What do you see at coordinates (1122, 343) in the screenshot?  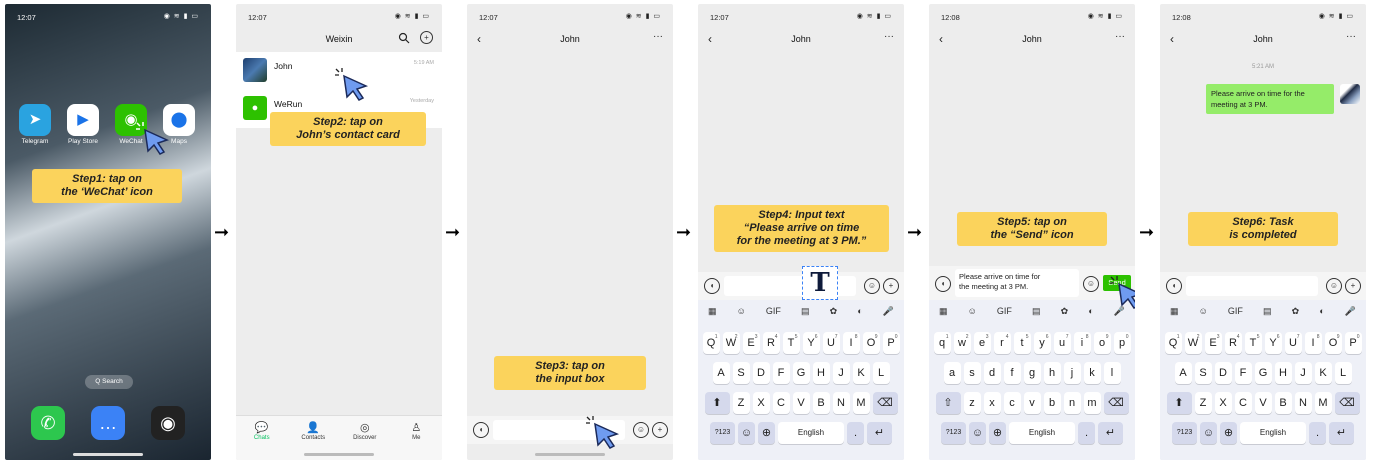 I see `key-p: p0` at bounding box center [1122, 343].